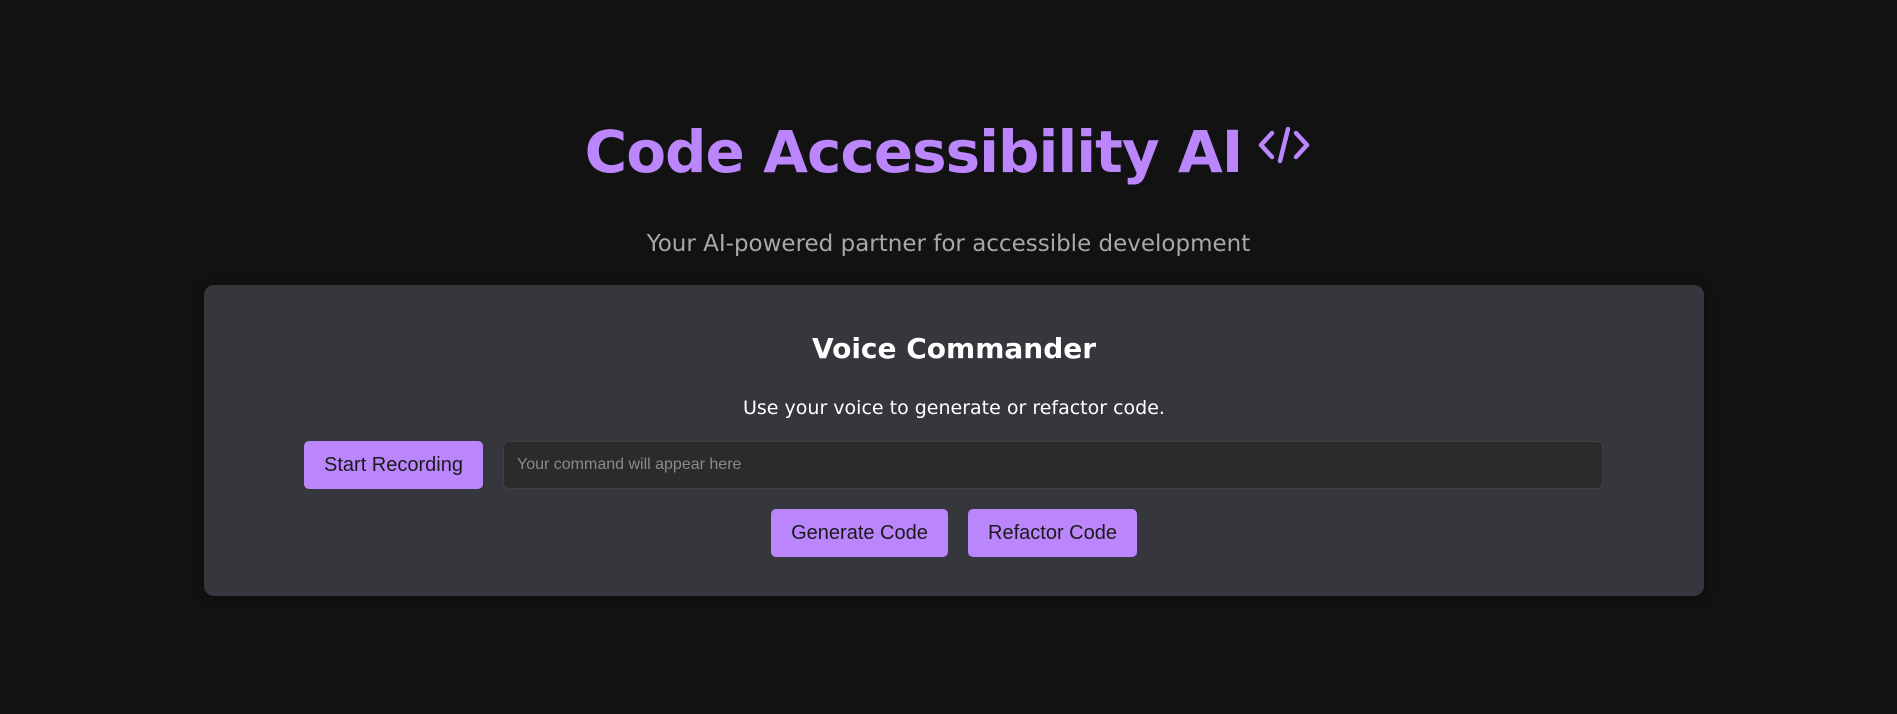 The image size is (1897, 714). What do you see at coordinates (859, 533) in the screenshot?
I see `generate-code-button: Generate Code` at bounding box center [859, 533].